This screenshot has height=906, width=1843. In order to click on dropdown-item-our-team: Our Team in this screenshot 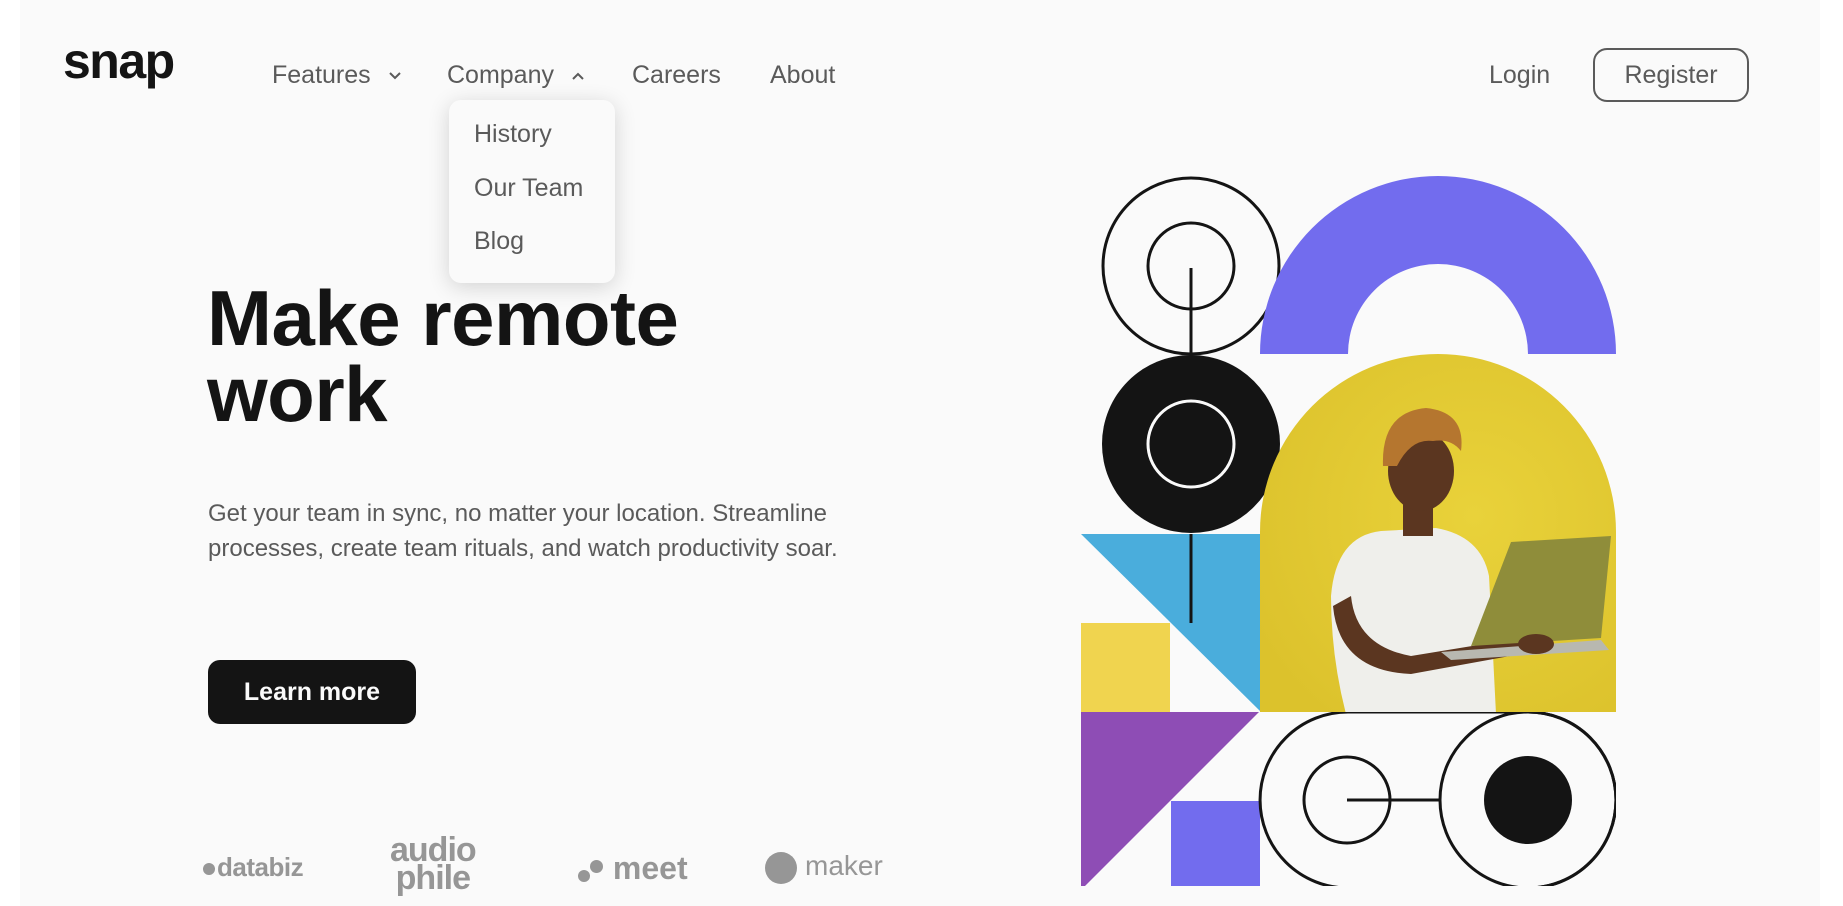, I will do `click(528, 188)`.